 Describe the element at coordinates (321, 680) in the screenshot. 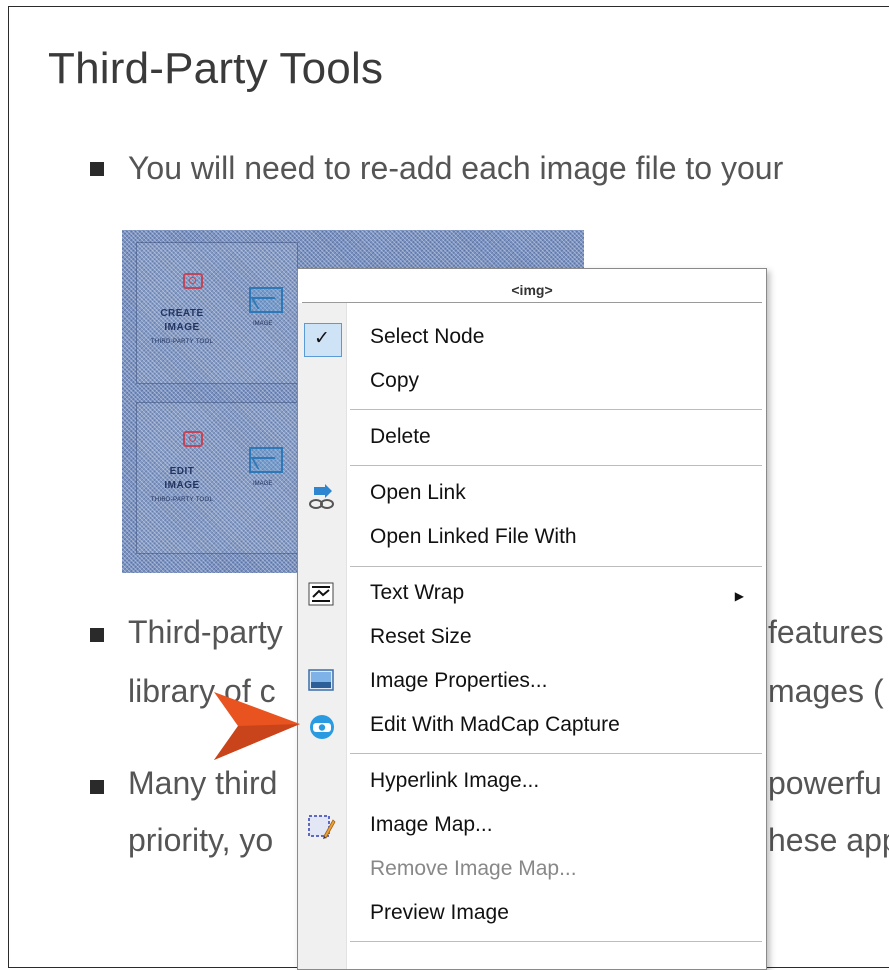

I see `image-properties-icon` at that location.